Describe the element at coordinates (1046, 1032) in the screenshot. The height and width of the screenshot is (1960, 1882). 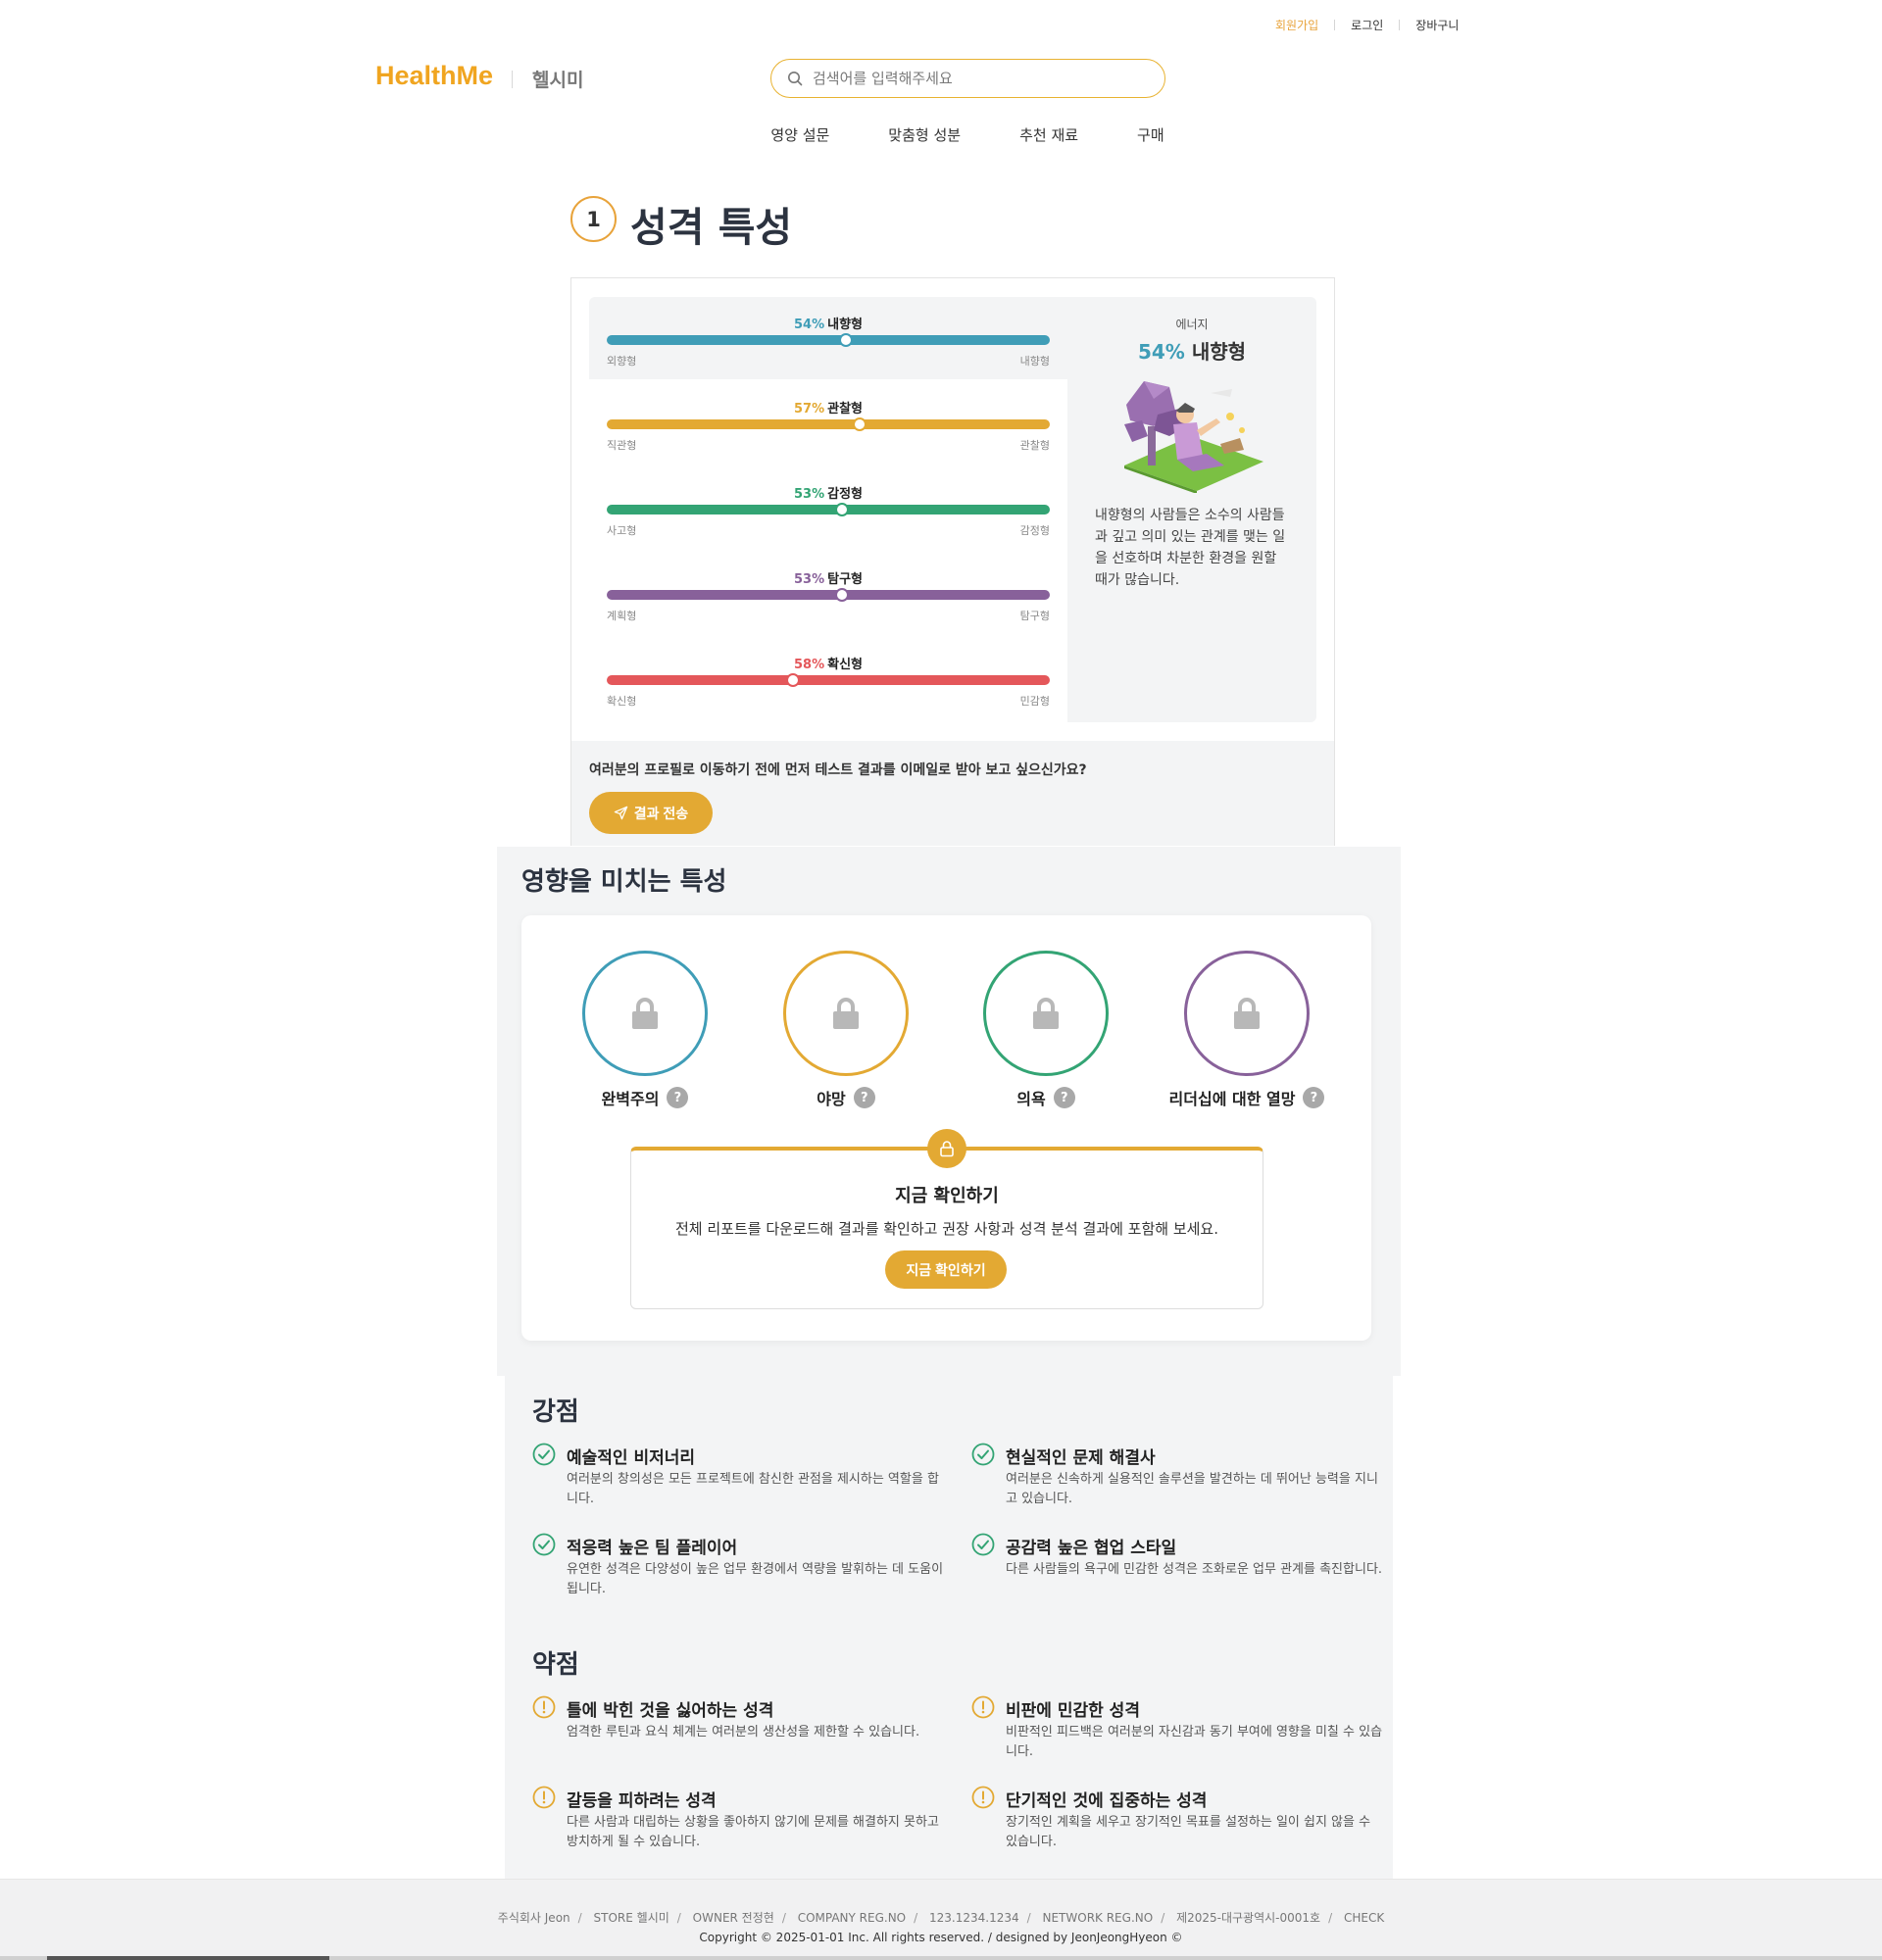
I see `locked-trait-drive: 의욕?` at that location.